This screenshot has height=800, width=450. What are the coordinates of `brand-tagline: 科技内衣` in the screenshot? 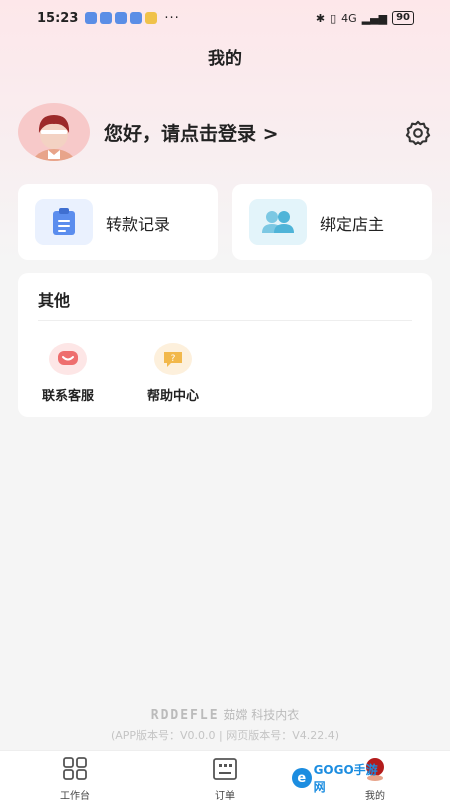 It's located at (275, 715).